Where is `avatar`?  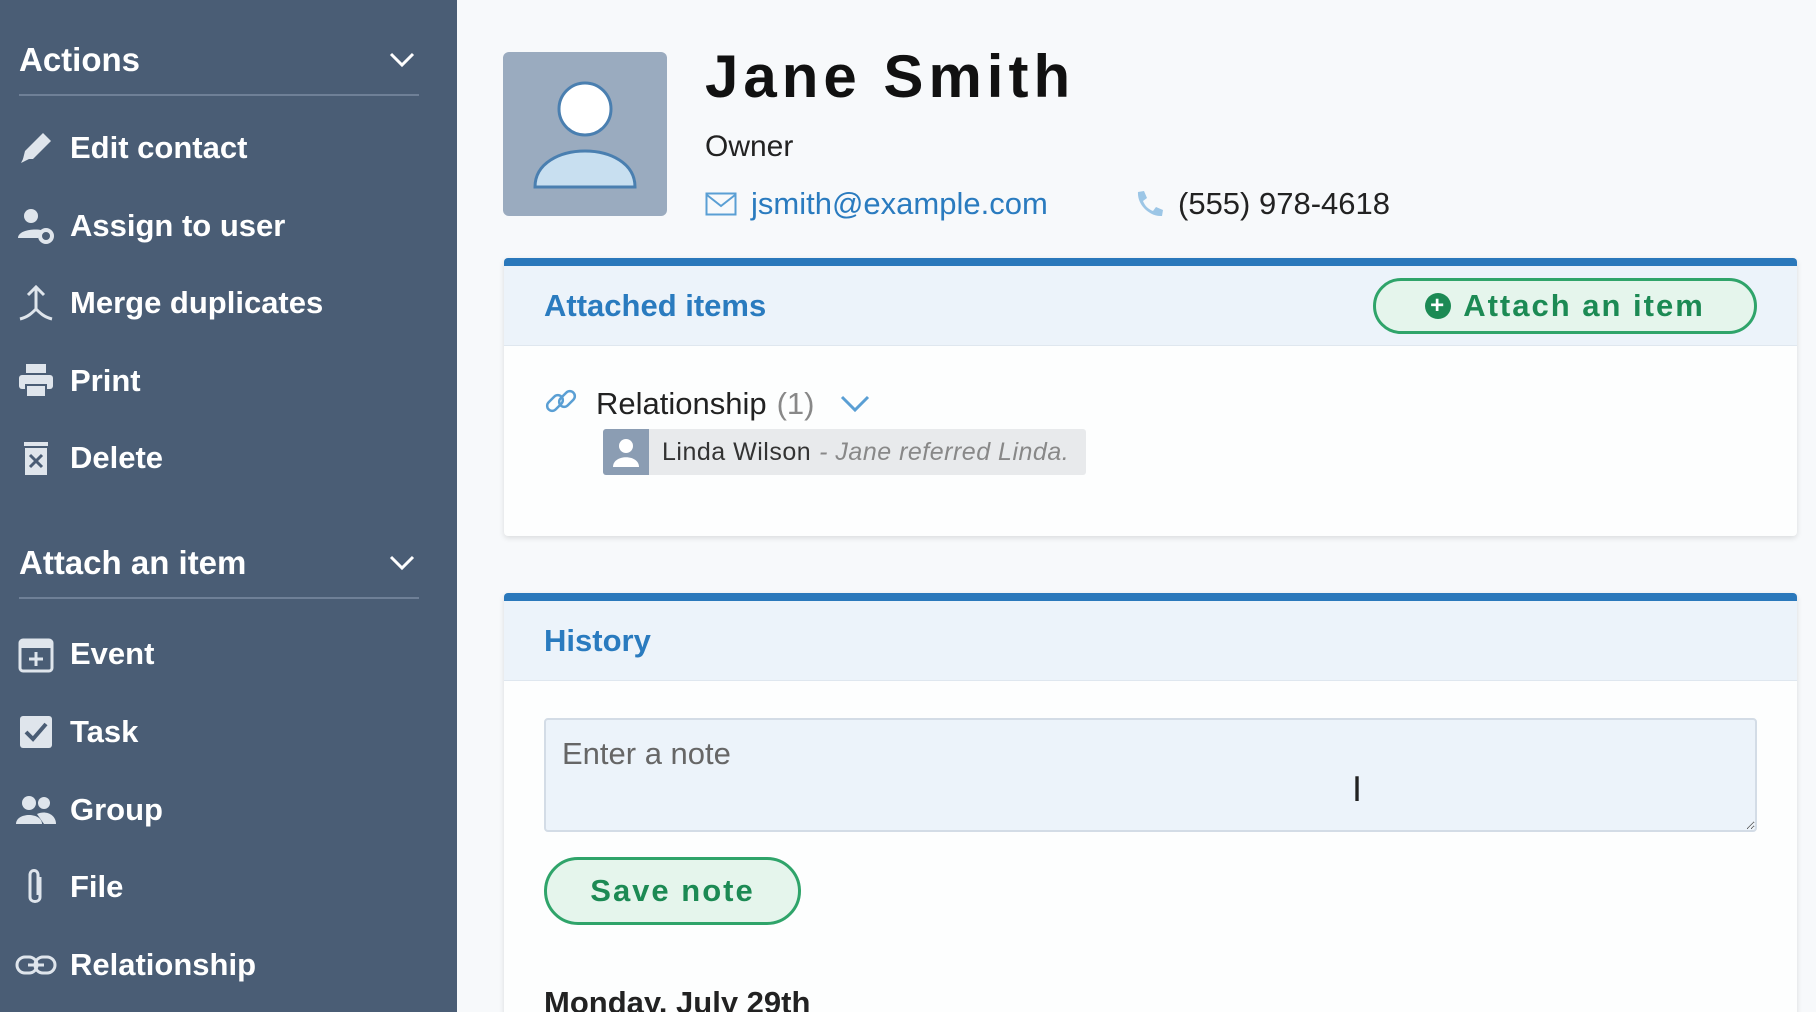 avatar is located at coordinates (585, 134).